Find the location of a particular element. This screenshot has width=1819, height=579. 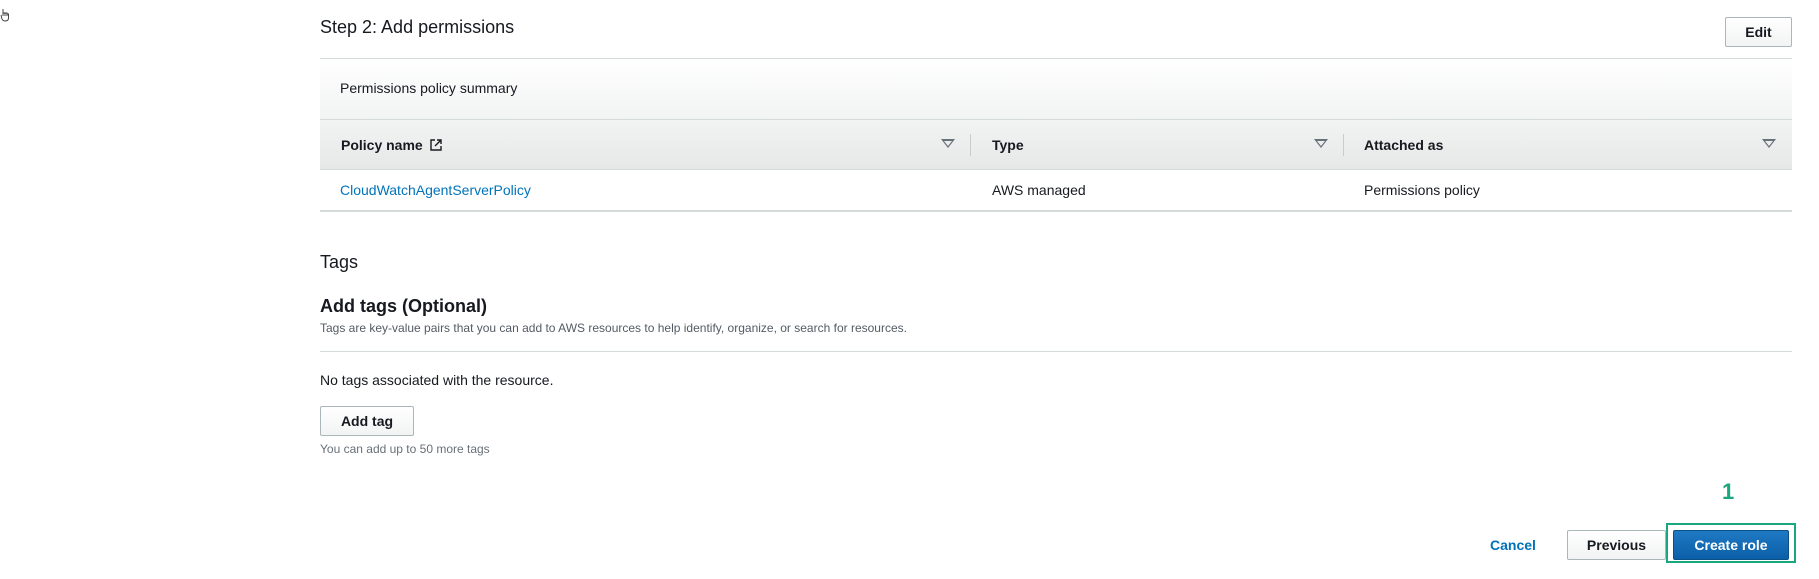

external-link-icon is located at coordinates (436, 144).